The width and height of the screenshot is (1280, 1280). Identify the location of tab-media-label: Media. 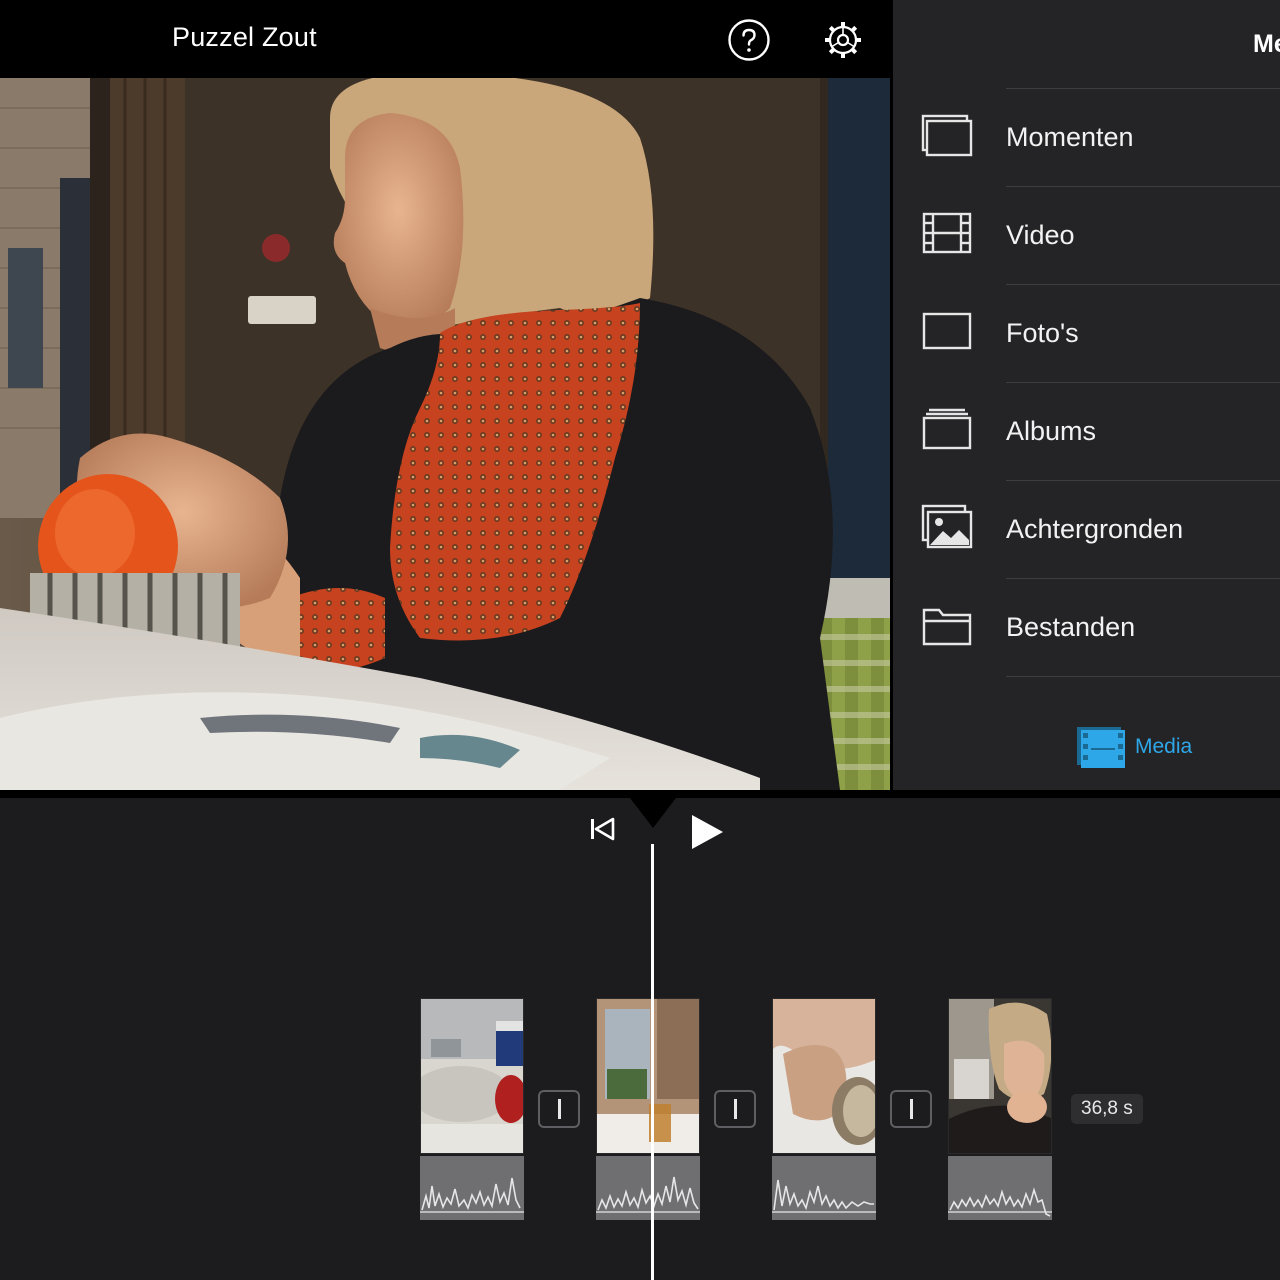
(1164, 746).